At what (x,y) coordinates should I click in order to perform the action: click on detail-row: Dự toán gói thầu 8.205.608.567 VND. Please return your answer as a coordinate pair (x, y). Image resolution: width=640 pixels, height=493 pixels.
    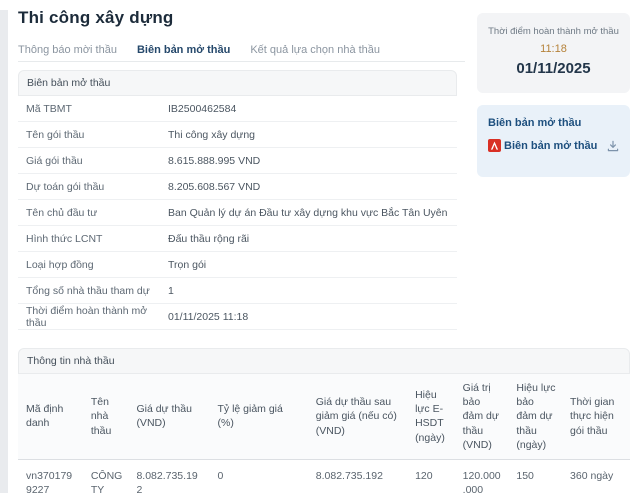
    Looking at the image, I should click on (237, 187).